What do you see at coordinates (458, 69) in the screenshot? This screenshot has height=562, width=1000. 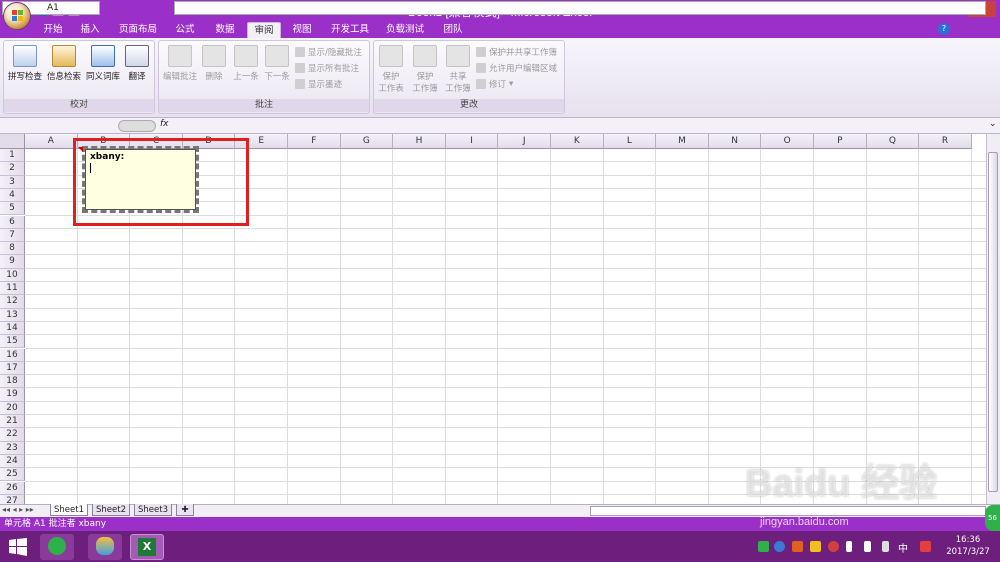 I see `share-workbook-button: 共享 工作簿` at bounding box center [458, 69].